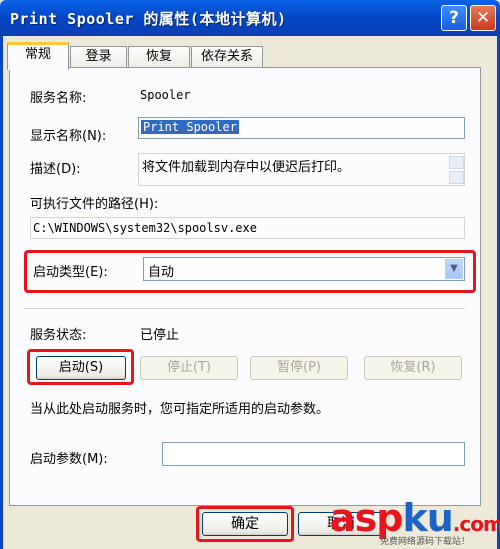  I want to click on display-name-value: Print Spooler, so click(190, 127).